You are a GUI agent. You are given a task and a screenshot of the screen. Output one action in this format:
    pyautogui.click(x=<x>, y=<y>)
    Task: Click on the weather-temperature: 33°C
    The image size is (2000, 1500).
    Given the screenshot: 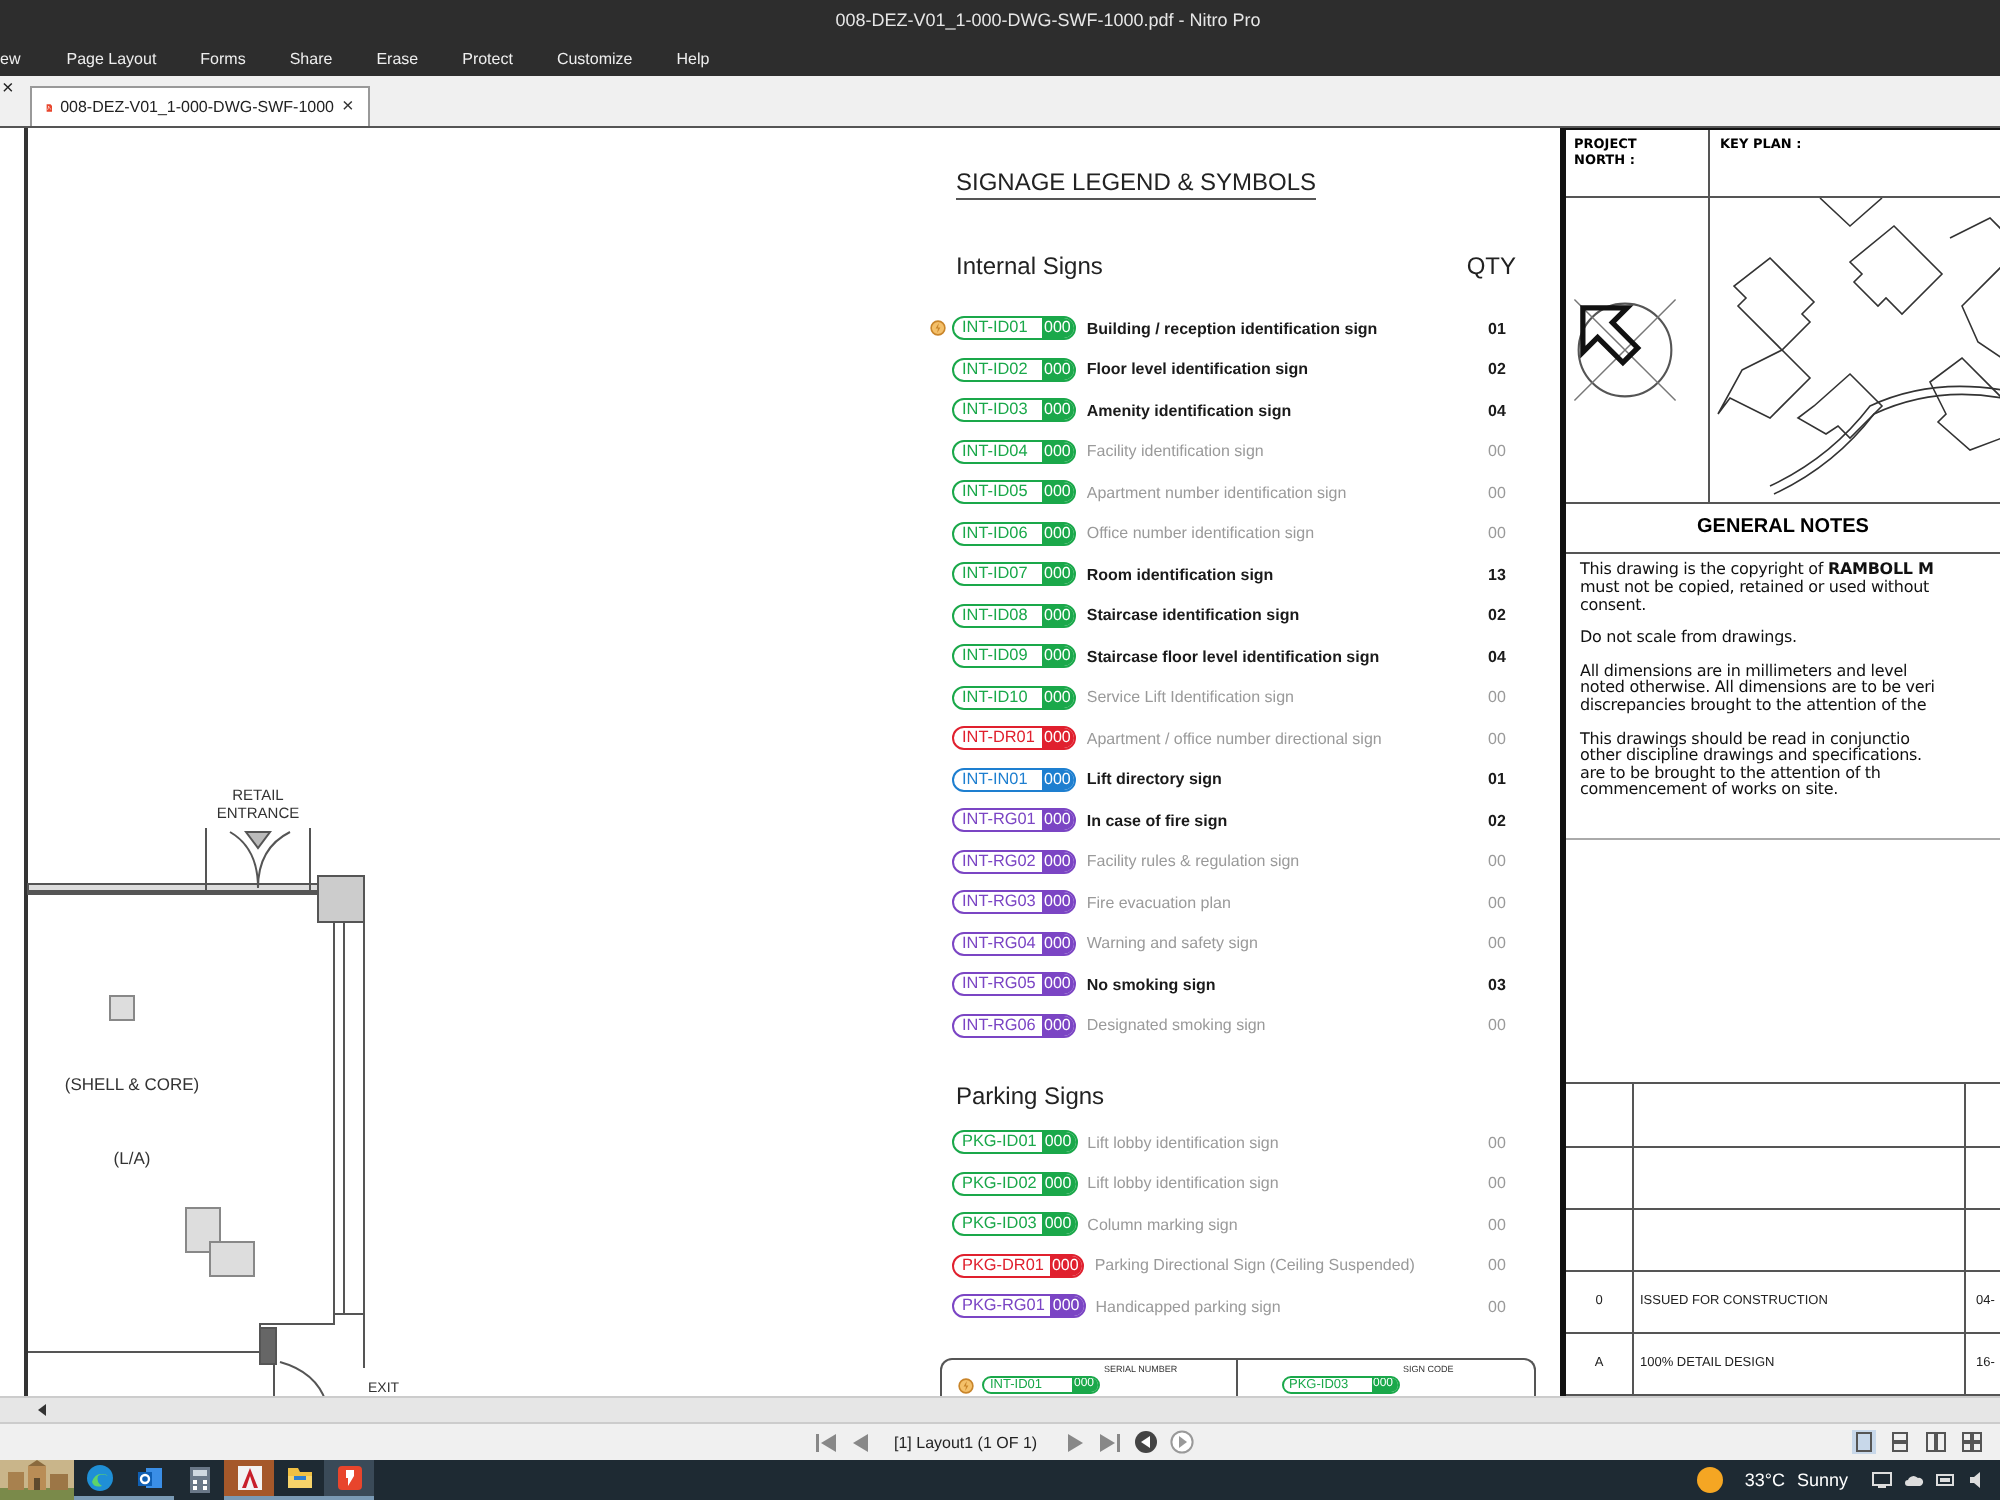 What is the action you would take?
    pyautogui.click(x=1764, y=1480)
    